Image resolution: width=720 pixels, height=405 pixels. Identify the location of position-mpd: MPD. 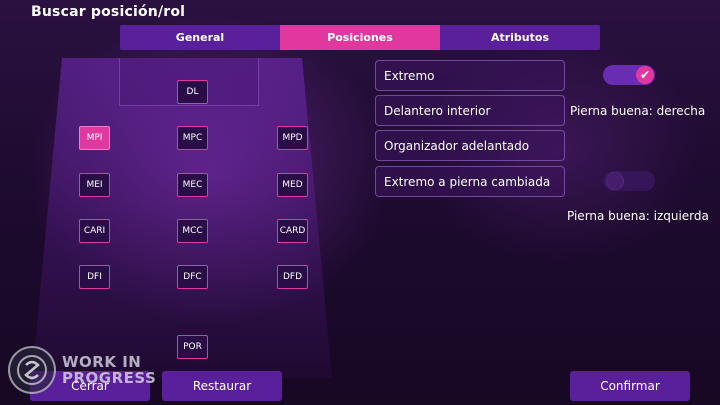
(292, 138).